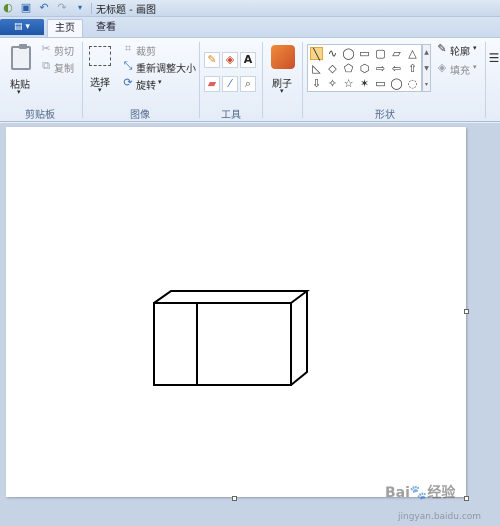  I want to click on watermark-logo: Bai🐾经验, so click(420, 493).